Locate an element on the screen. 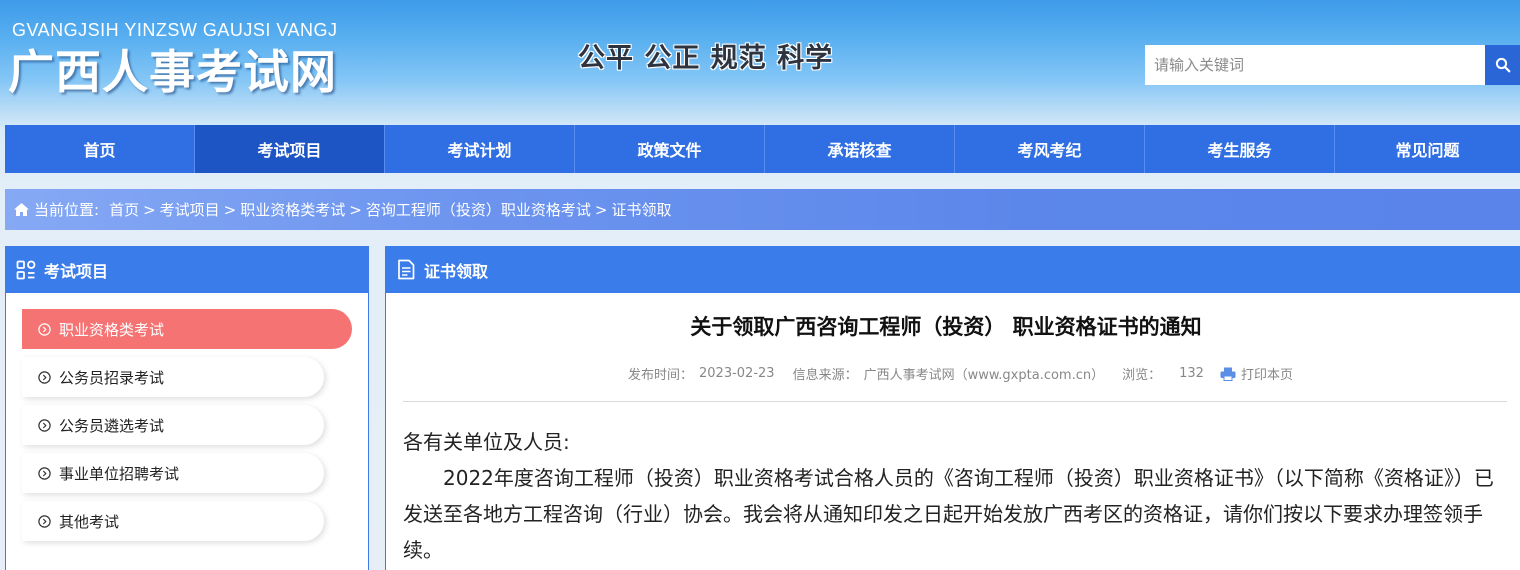 This screenshot has width=1520, height=570. site-slogan: 公平 公正 规范 科学 is located at coordinates (706, 58).